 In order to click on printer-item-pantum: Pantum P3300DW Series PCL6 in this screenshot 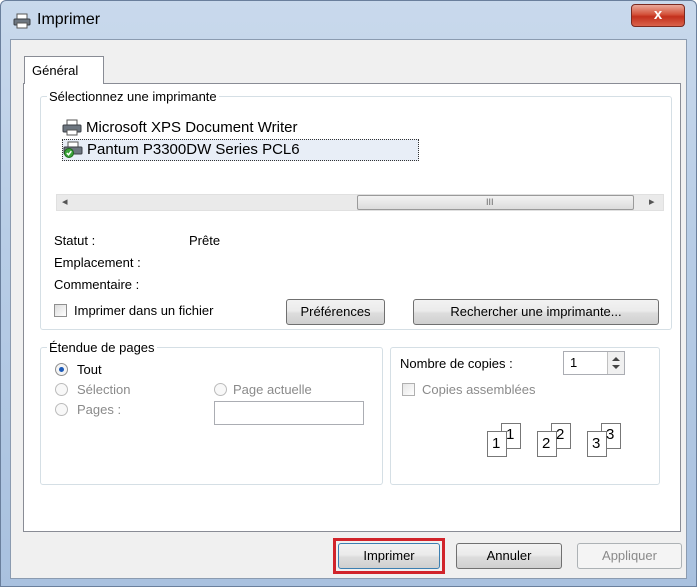, I will do `click(240, 150)`.